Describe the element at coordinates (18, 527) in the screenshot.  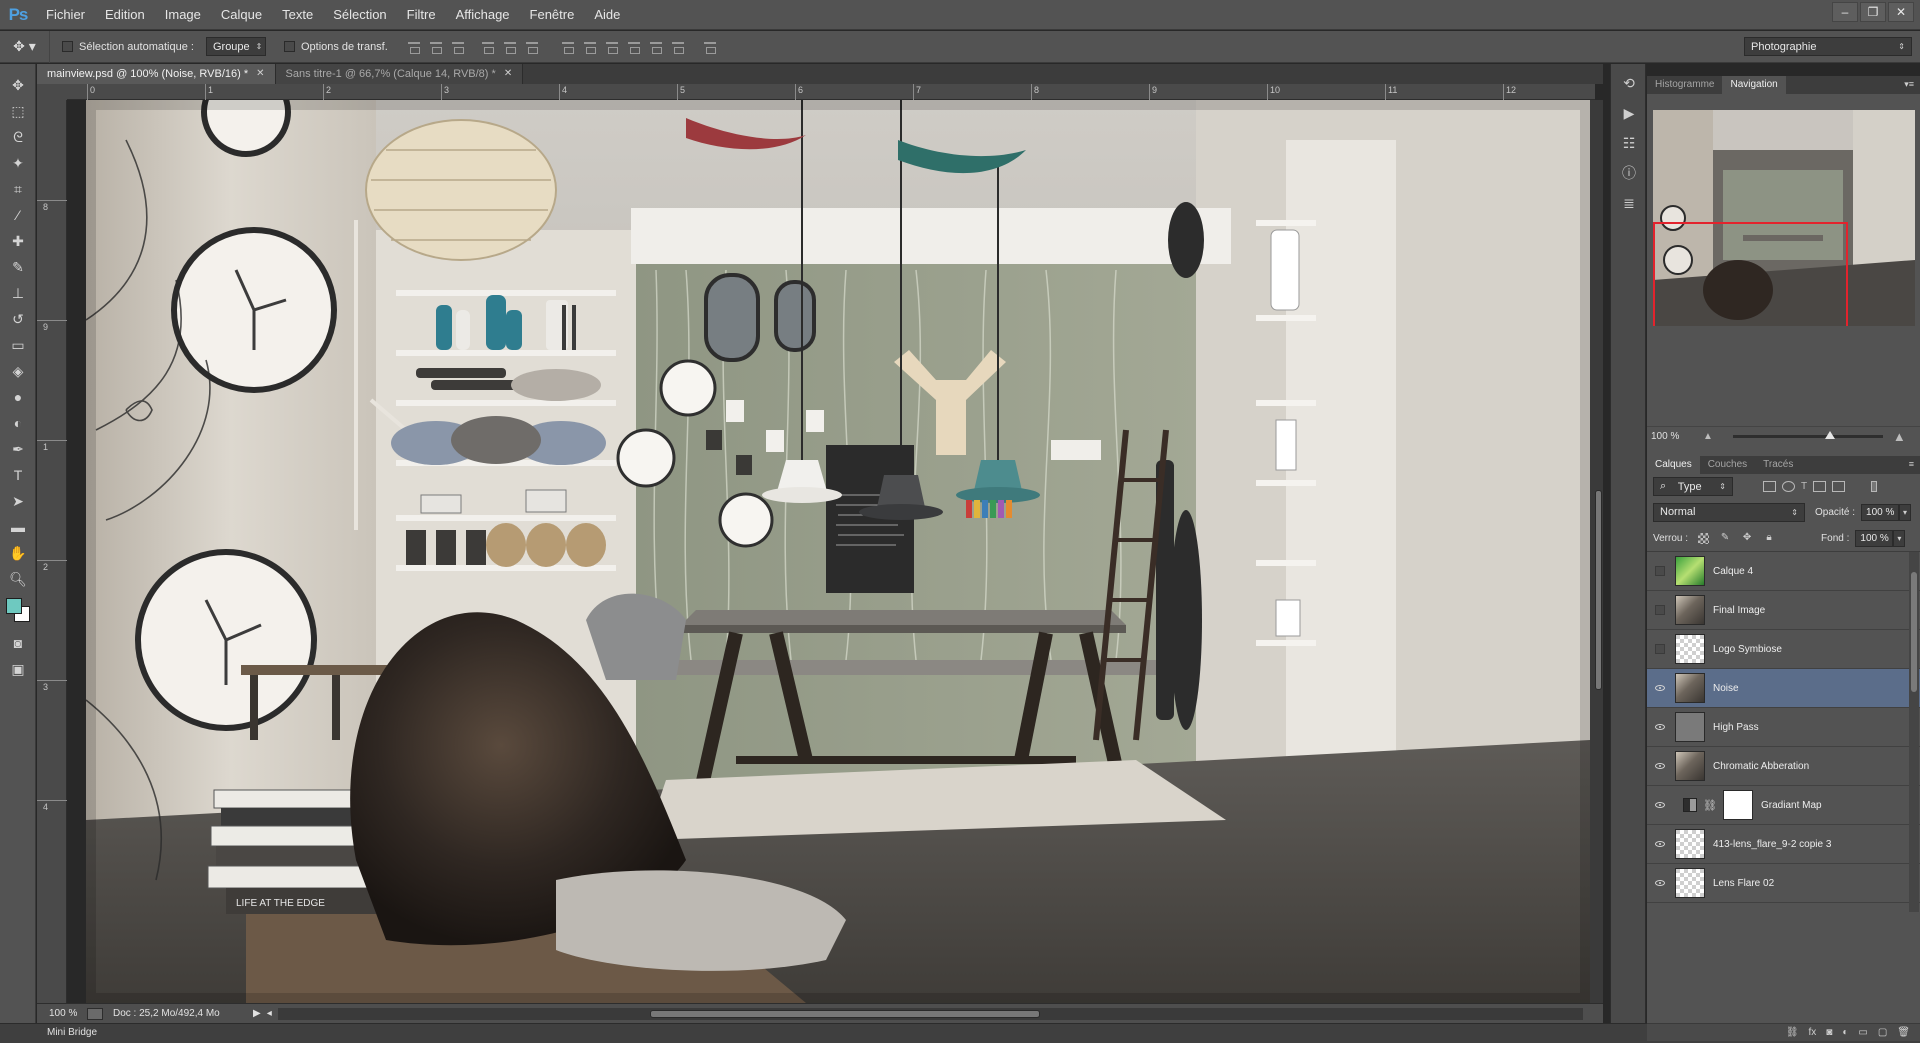
I see `shape-tool-icon: ▬` at that location.